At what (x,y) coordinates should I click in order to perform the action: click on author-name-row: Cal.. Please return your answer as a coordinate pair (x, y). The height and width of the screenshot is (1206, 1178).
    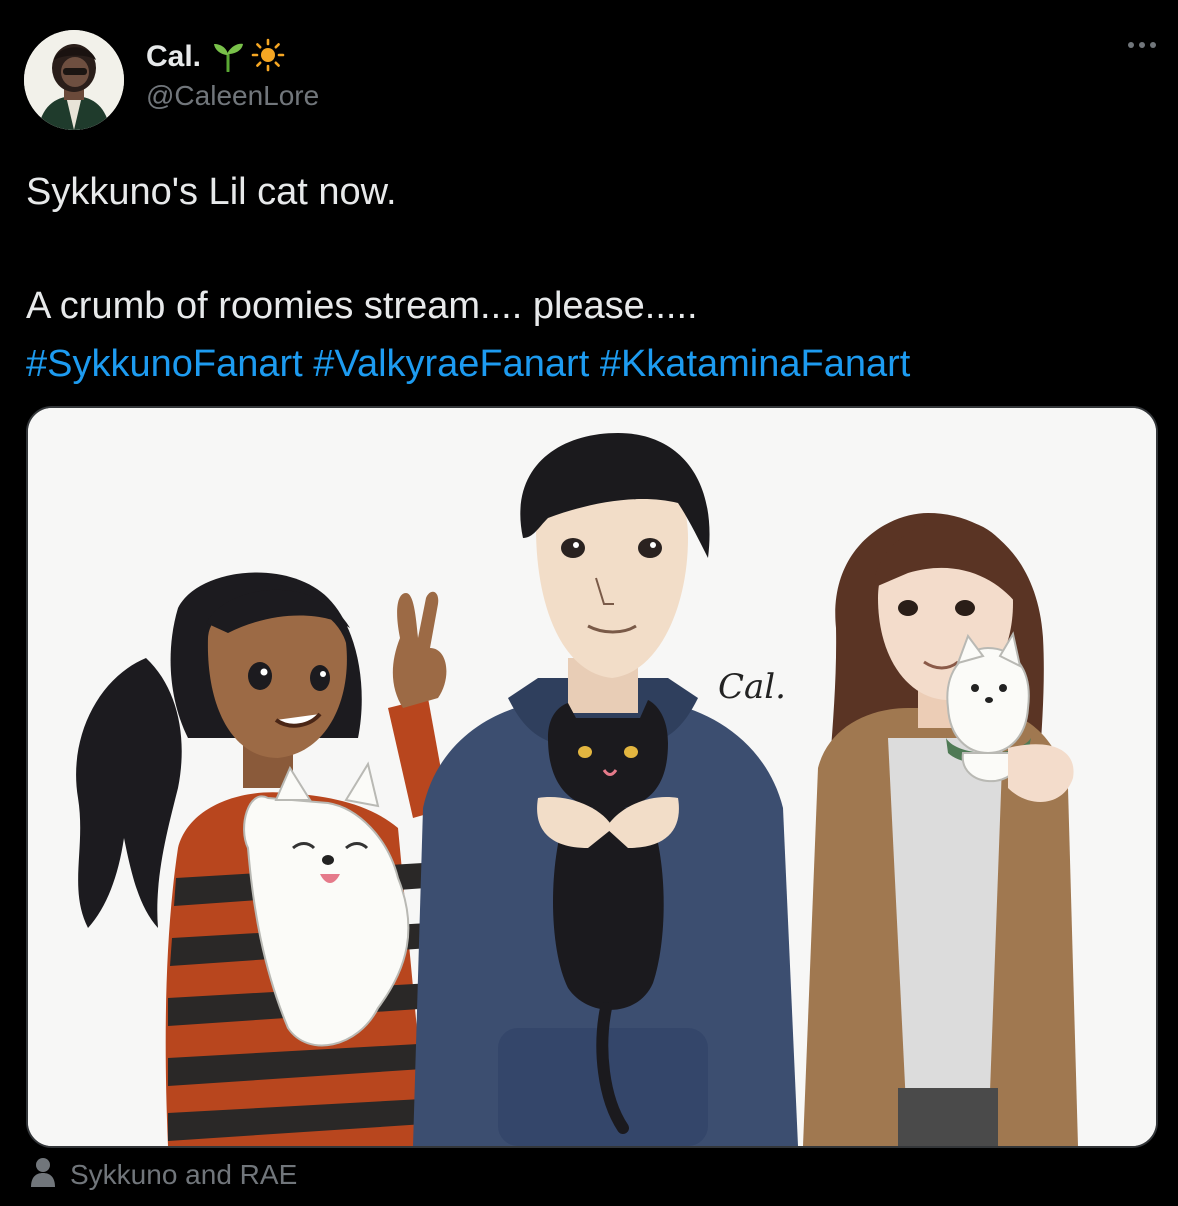
    Looking at the image, I should click on (215, 57).